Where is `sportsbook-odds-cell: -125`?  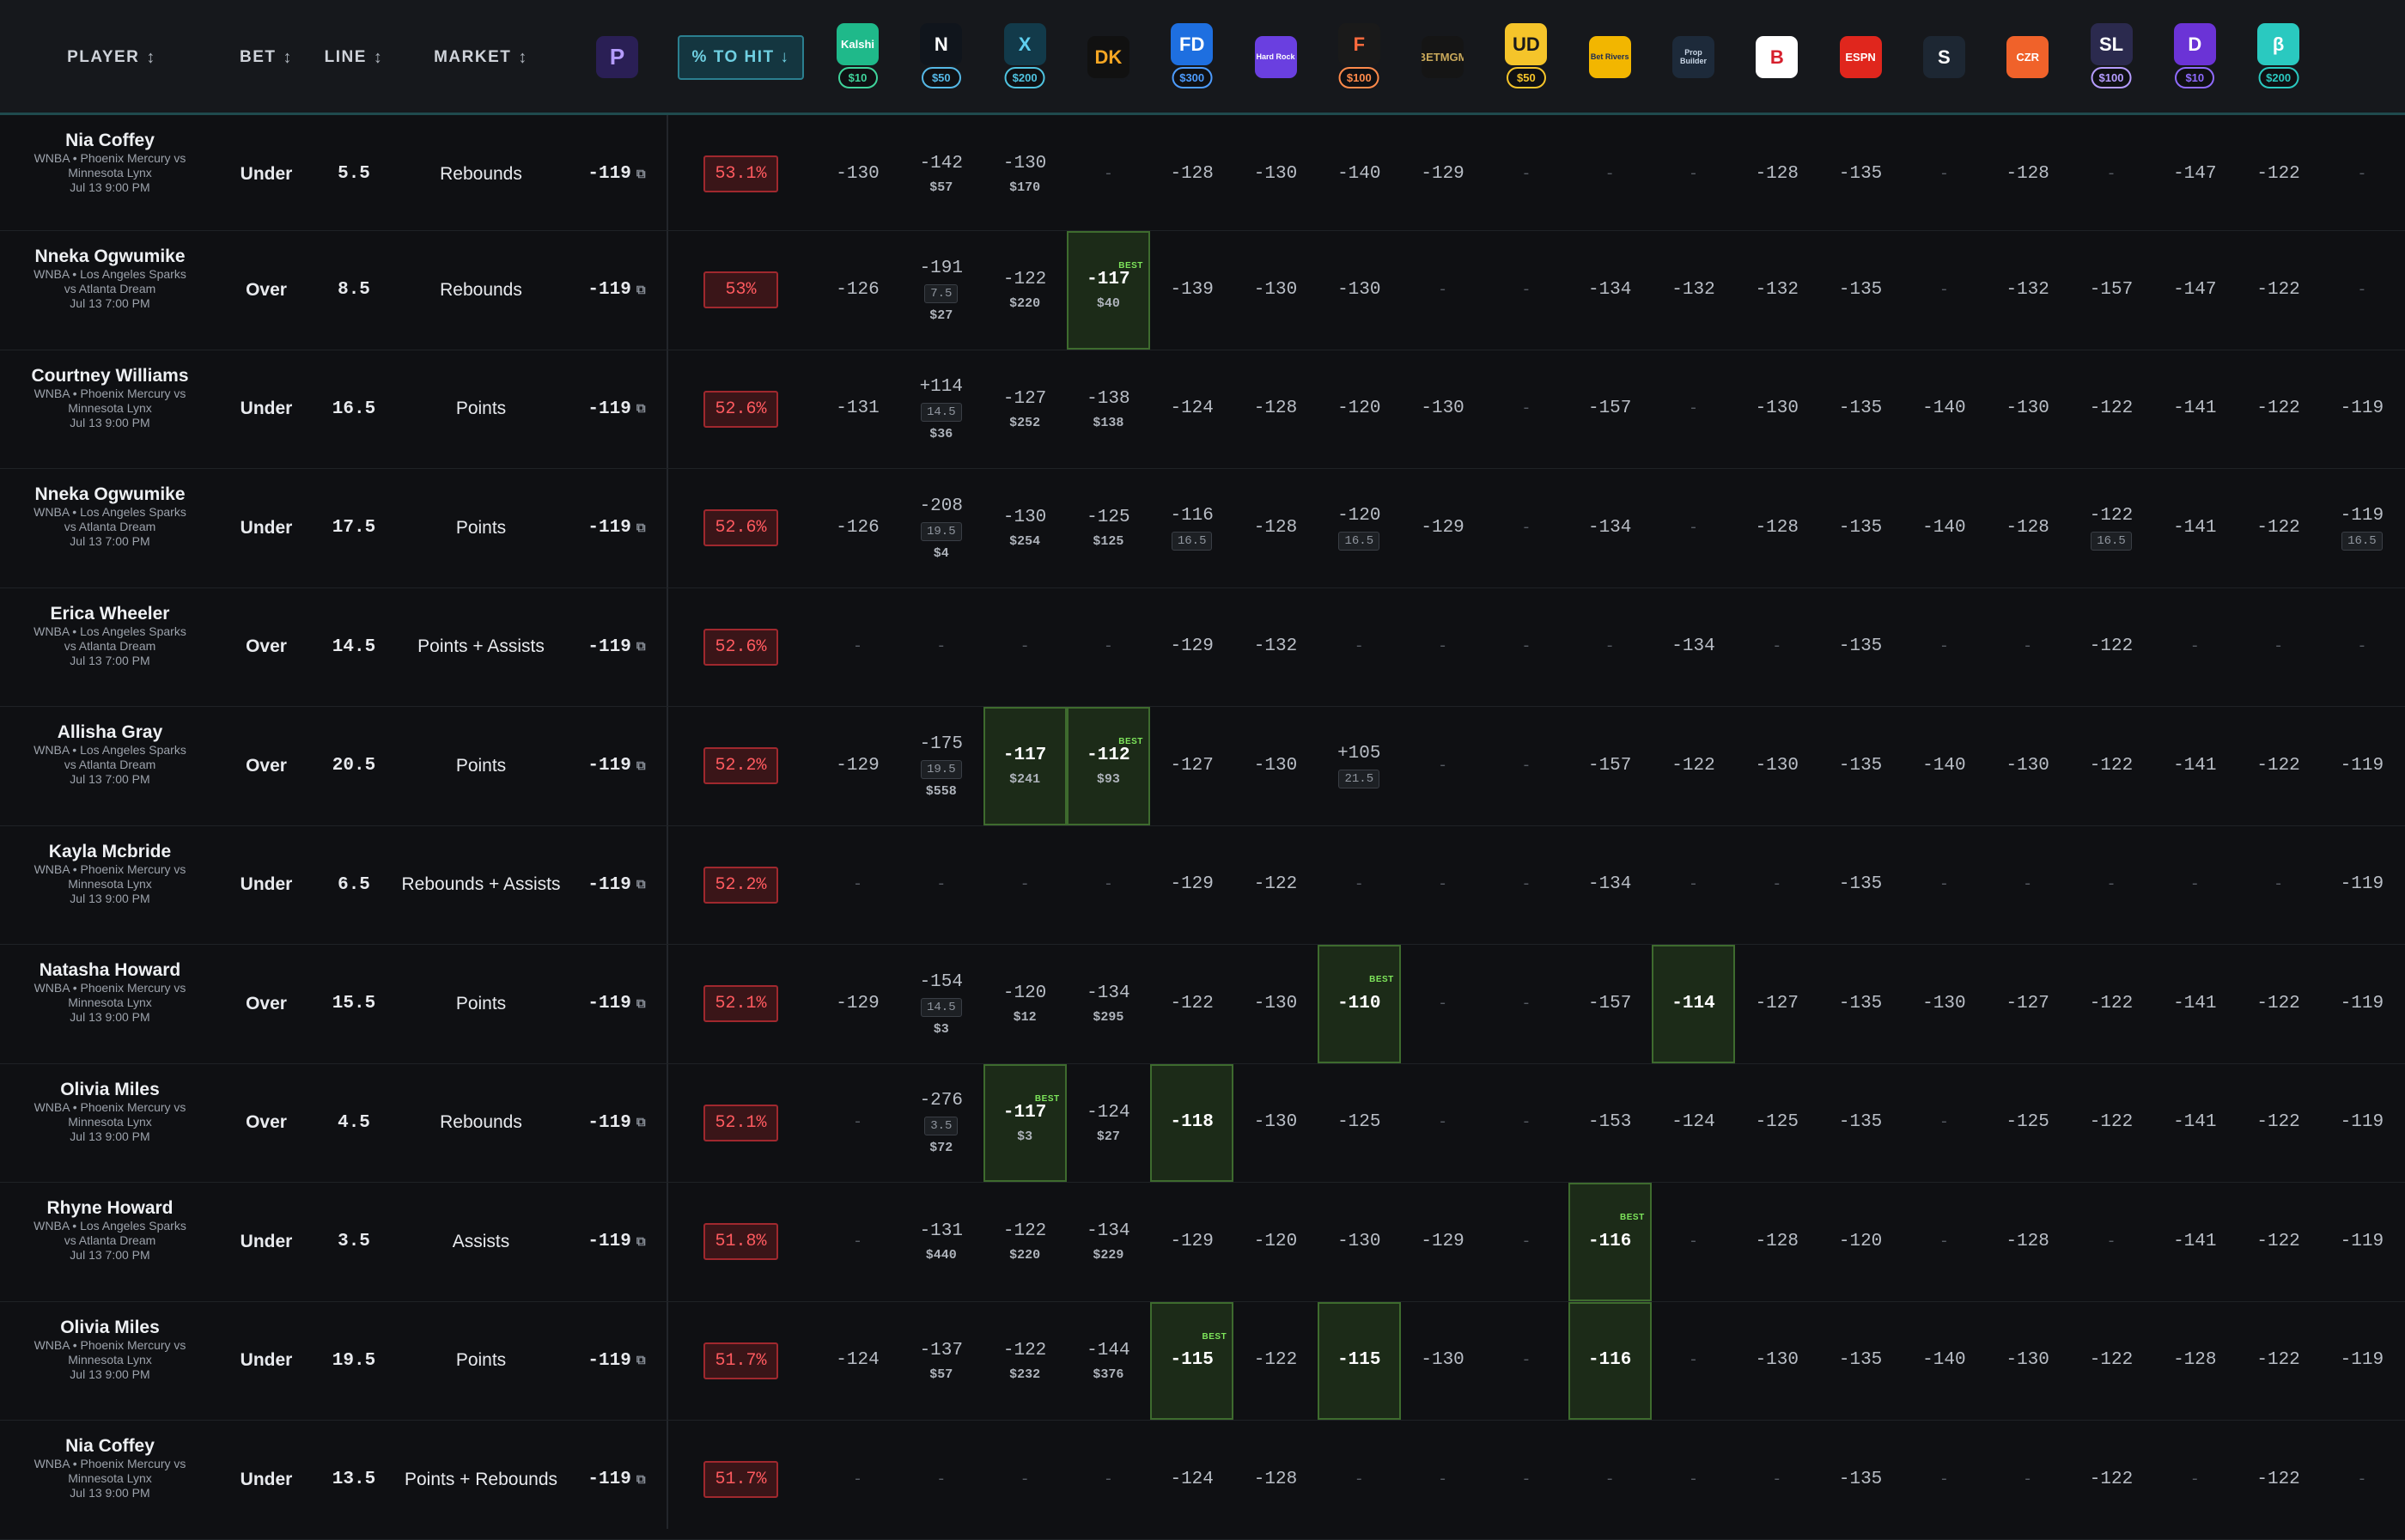 sportsbook-odds-cell: -125 is located at coordinates (1359, 1123).